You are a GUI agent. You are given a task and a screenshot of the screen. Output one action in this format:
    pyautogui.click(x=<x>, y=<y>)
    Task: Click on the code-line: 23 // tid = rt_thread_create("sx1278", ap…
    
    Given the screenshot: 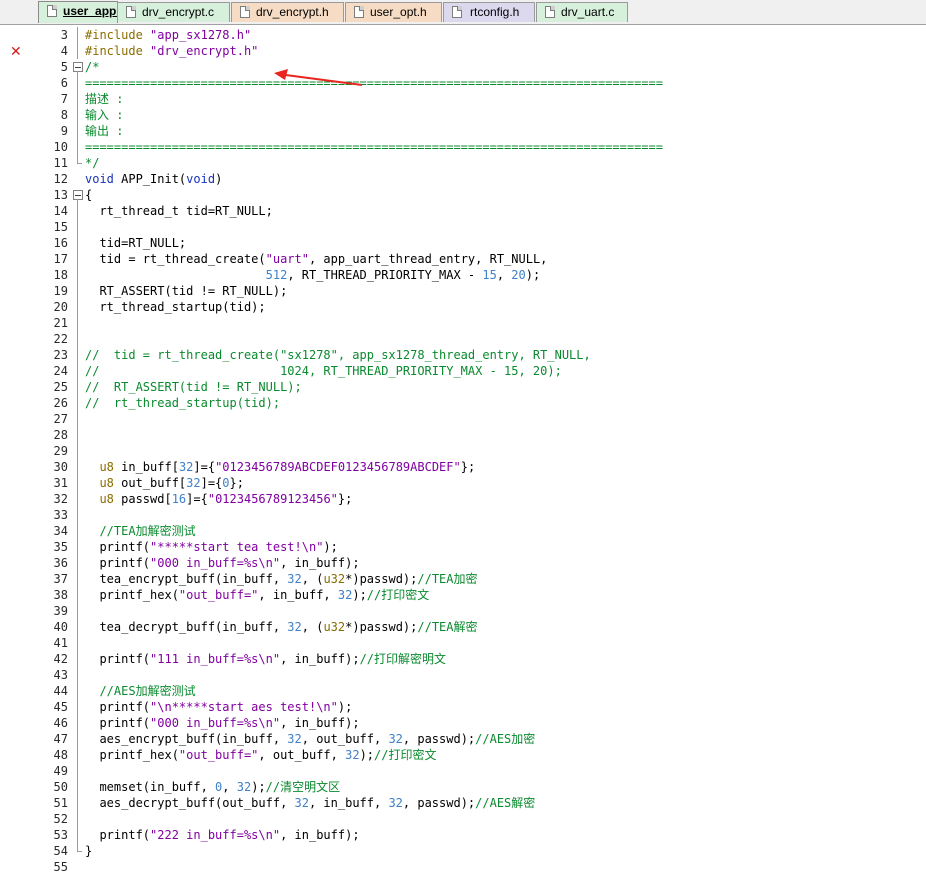 What is the action you would take?
    pyautogui.click(x=463, y=355)
    